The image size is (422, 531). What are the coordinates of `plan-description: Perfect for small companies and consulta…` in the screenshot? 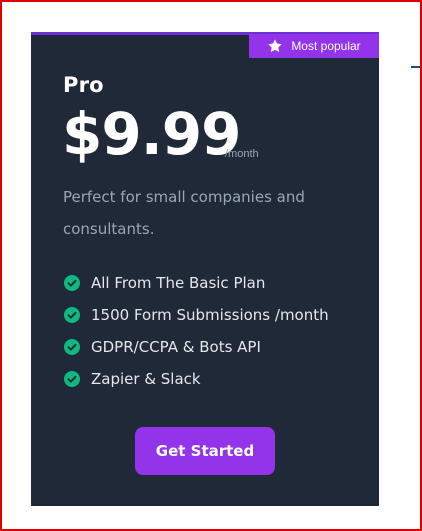 It's located at (184, 213).